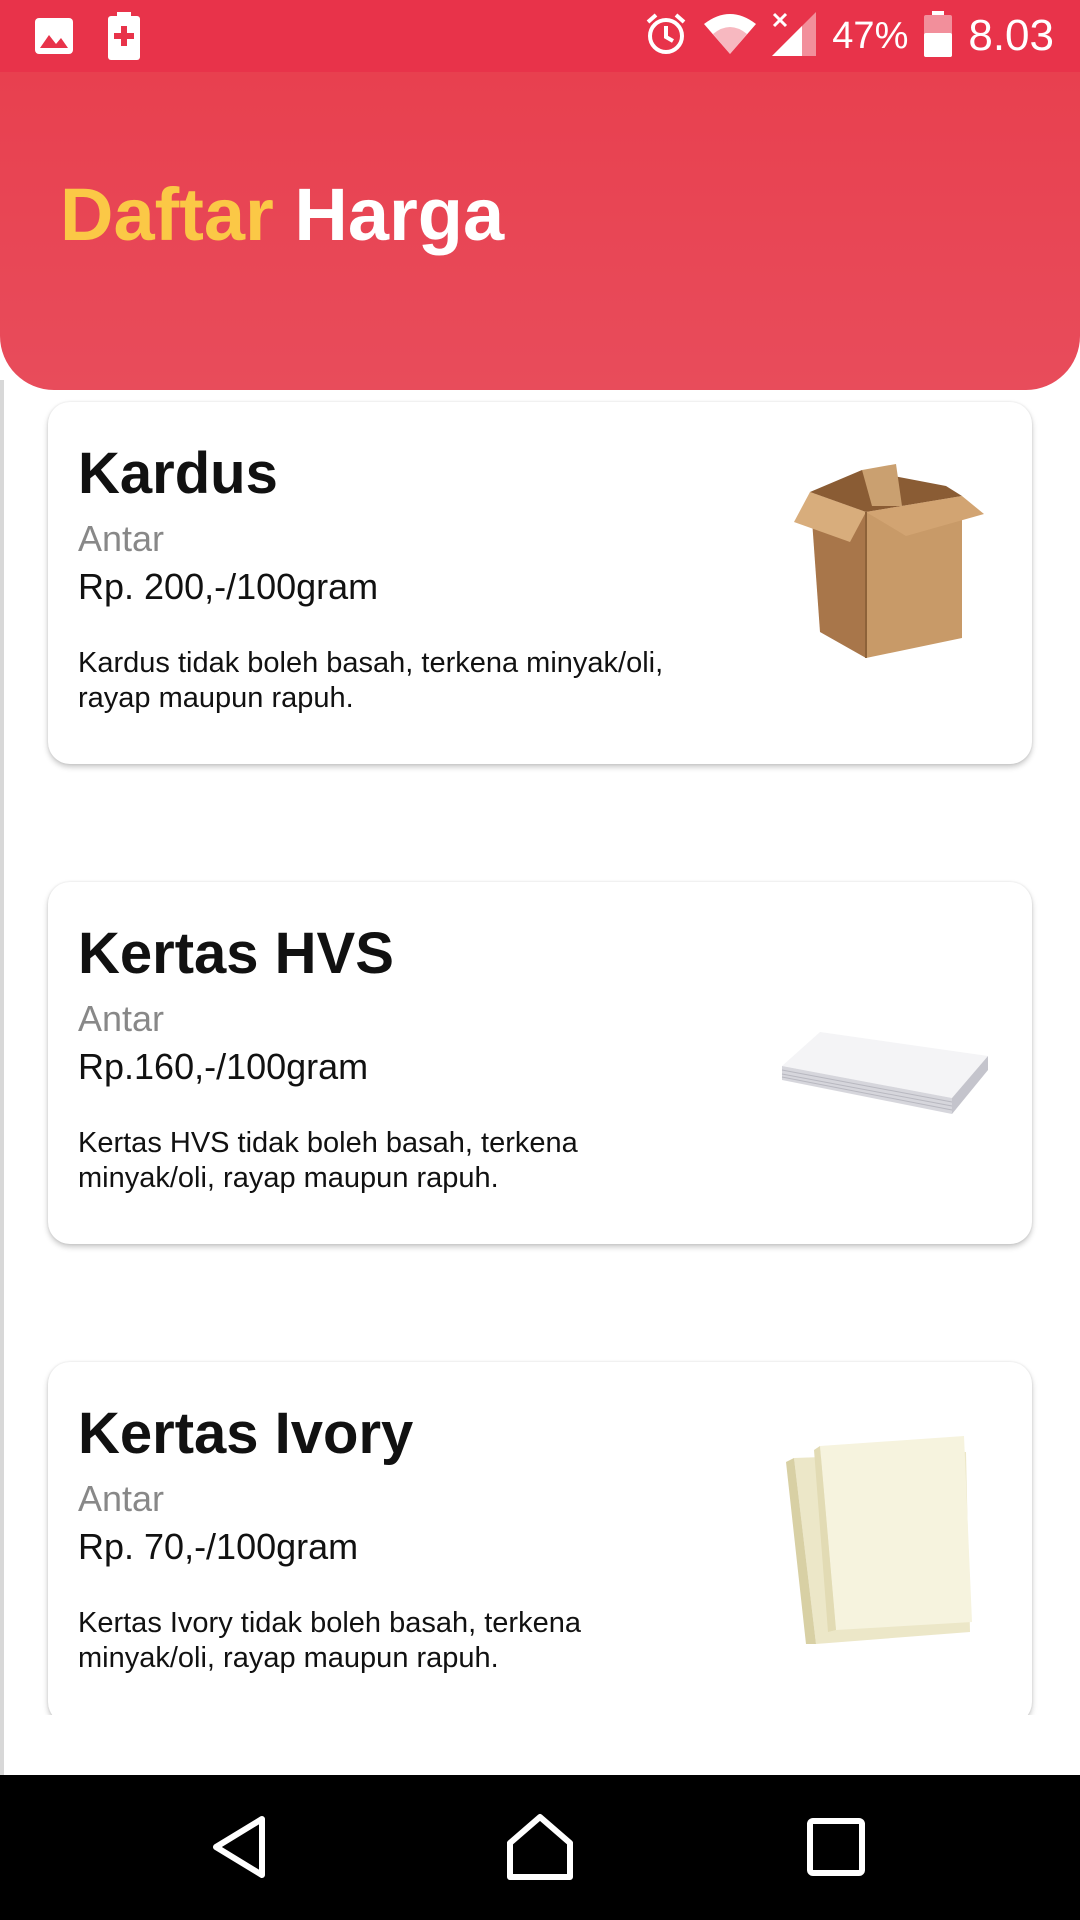 The width and height of the screenshot is (1080, 1920). Describe the element at coordinates (730, 36) in the screenshot. I see `wifi-icon` at that location.